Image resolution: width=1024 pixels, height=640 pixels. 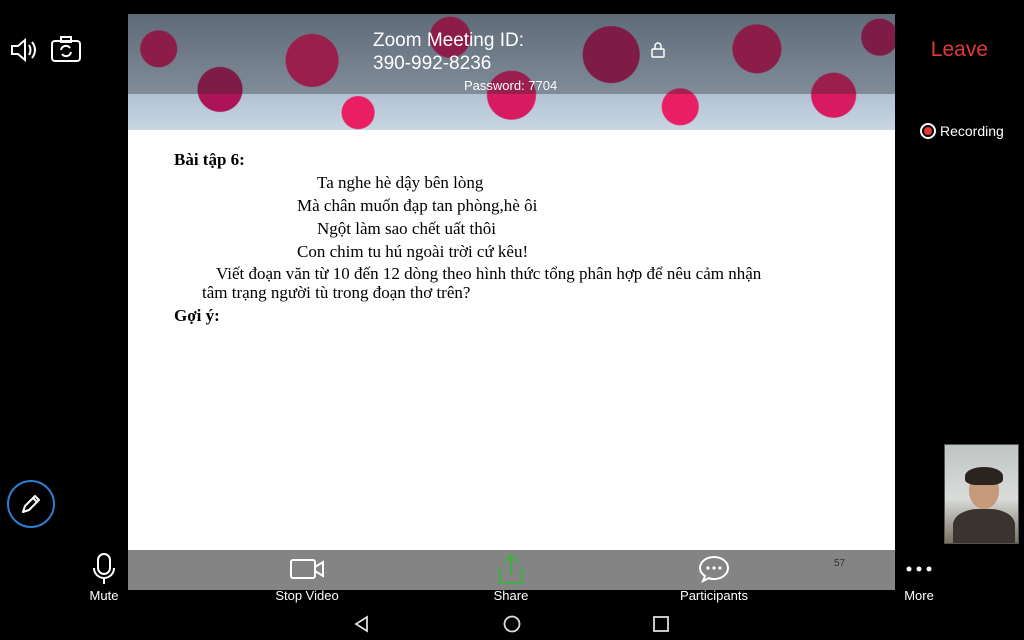 What do you see at coordinates (362, 624) in the screenshot?
I see `back-icon` at bounding box center [362, 624].